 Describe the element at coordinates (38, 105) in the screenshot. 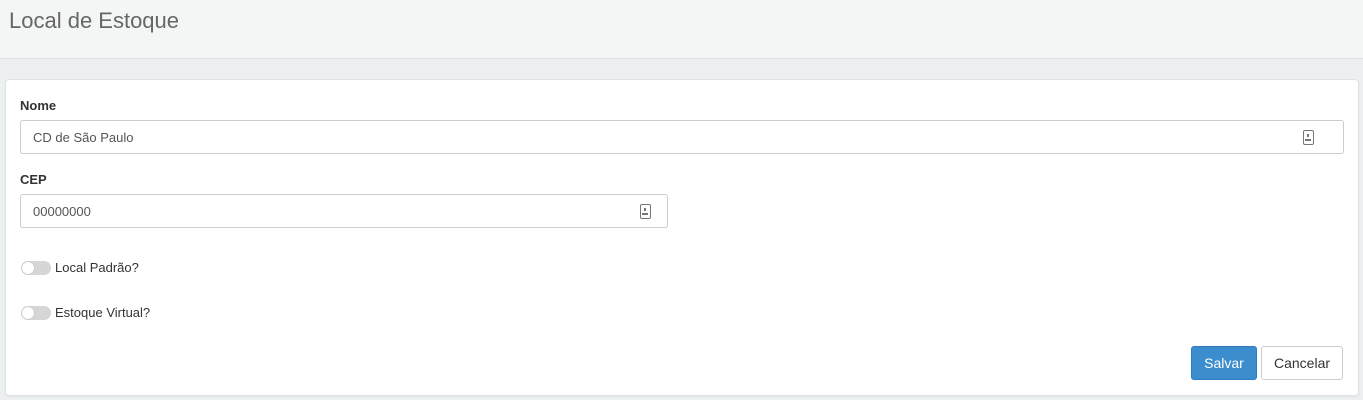

I see `nome-label: Nome` at that location.